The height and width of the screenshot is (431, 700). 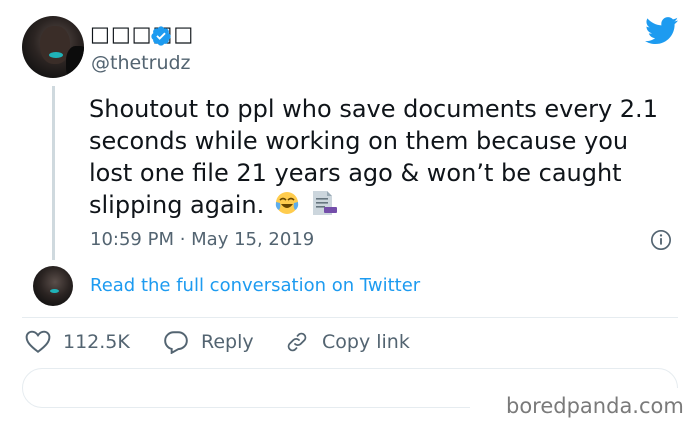 I want to click on author-avatar, so click(x=53, y=47).